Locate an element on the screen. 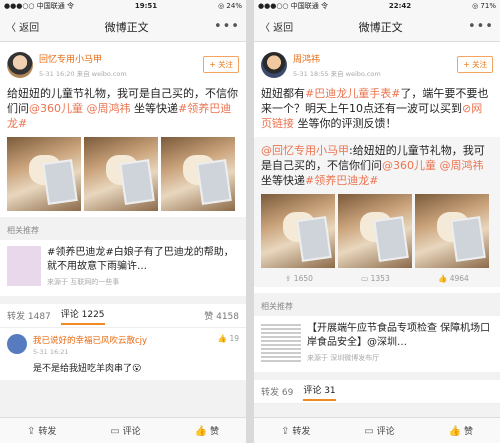  battery-label: ◎ 71% is located at coordinates (484, 6).